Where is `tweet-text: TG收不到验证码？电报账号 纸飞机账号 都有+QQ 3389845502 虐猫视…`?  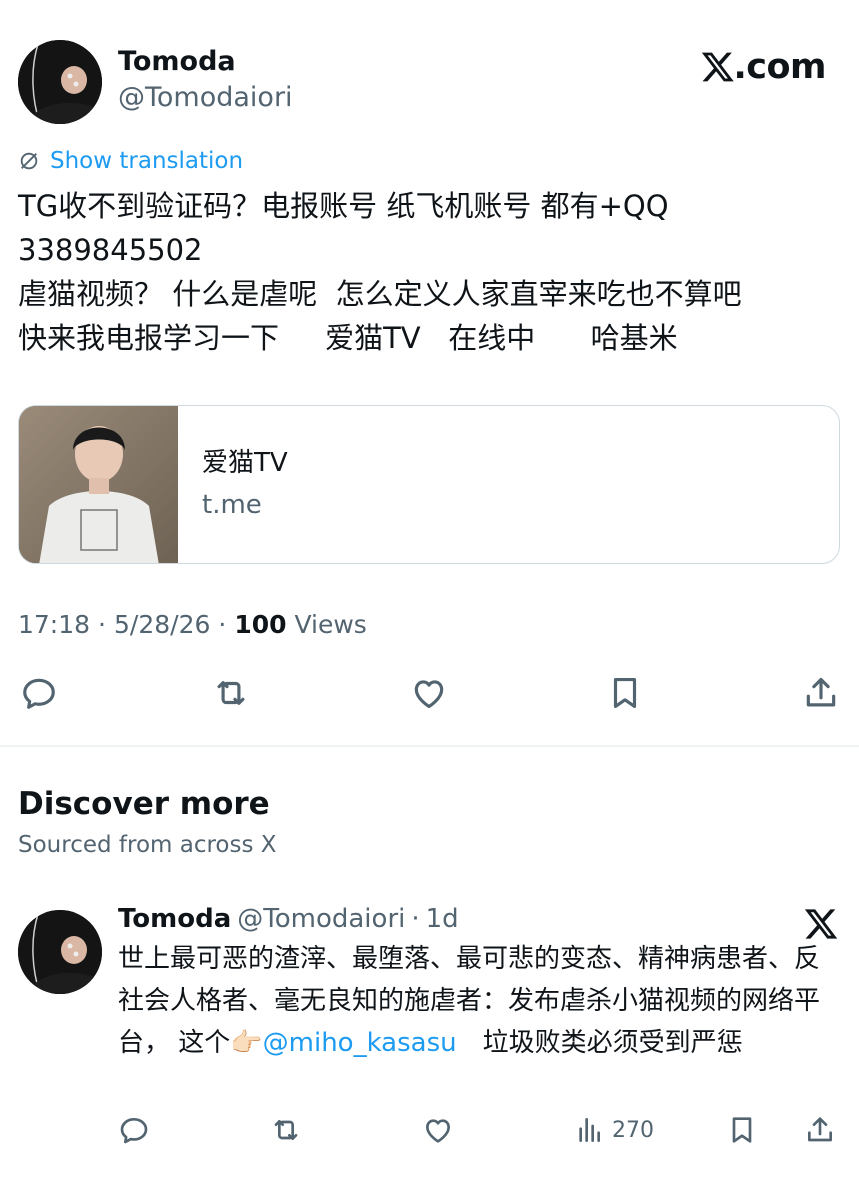 tweet-text: TG收不到验证码？电报账号 纸飞机账号 都有+QQ 3389845502 虐猫视… is located at coordinates (380, 272).